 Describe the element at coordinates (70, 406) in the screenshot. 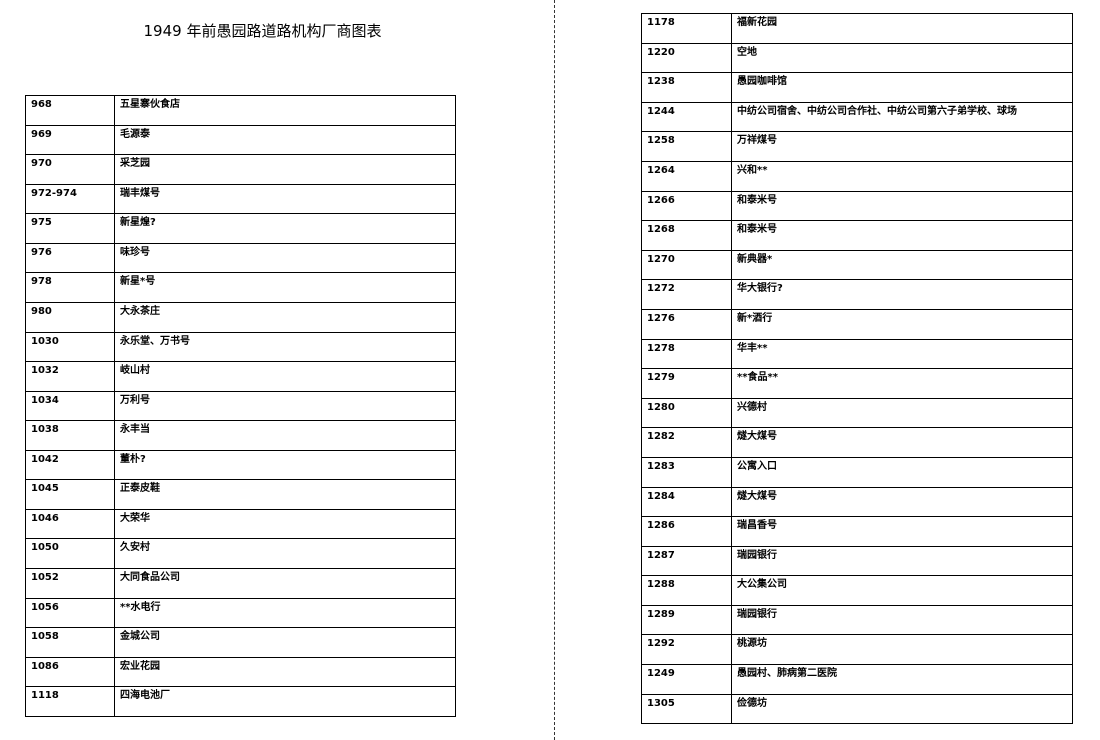

I see `house-number-cell: 1034` at that location.